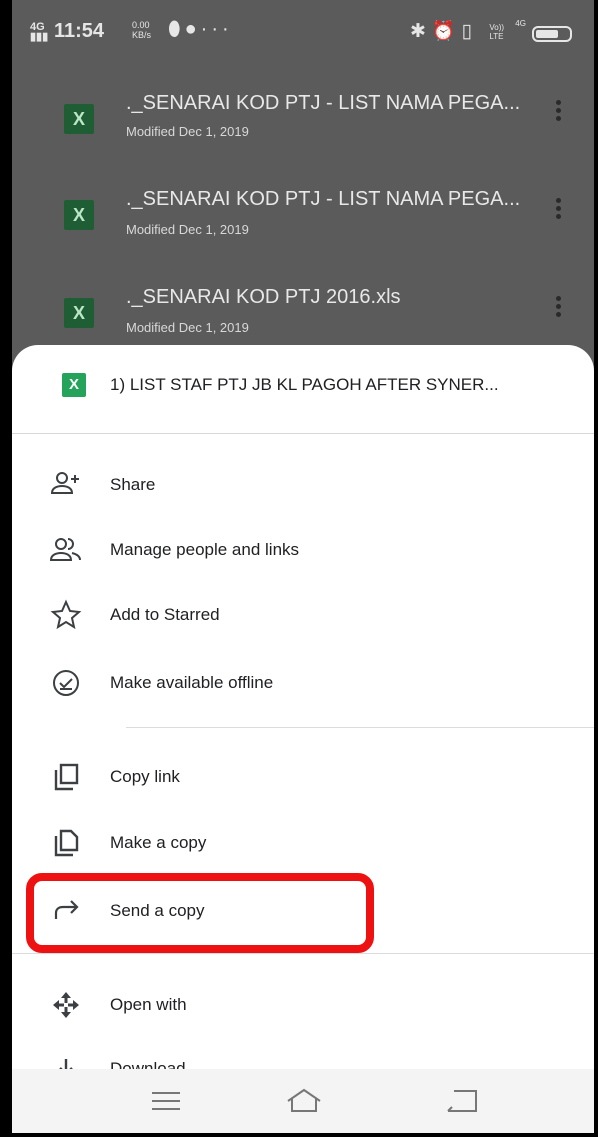 Image resolution: width=598 pixels, height=1137 pixels. What do you see at coordinates (303, 1005) in the screenshot?
I see `menu-item-open-with: Open with` at bounding box center [303, 1005].